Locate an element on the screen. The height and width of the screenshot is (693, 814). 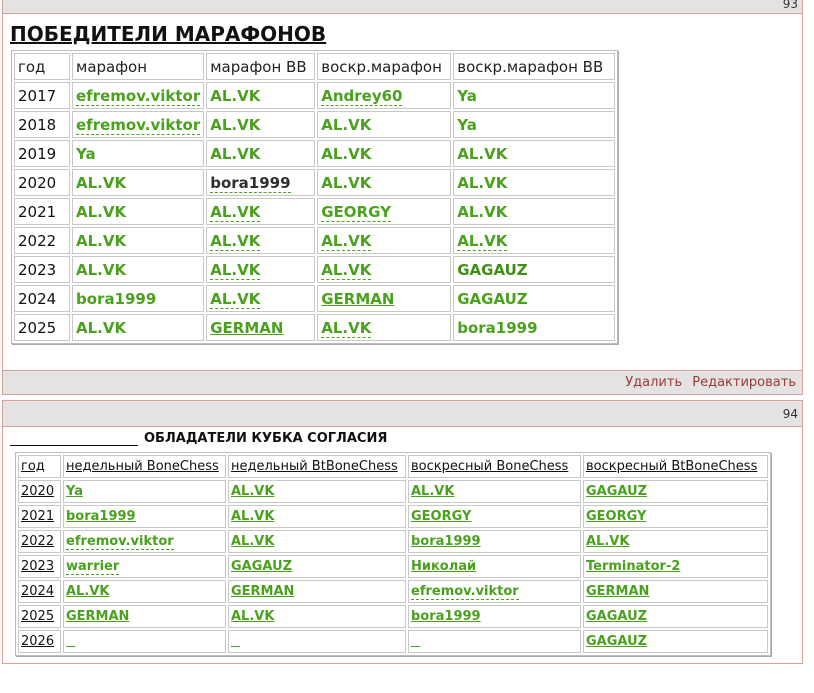
page-title: ПОБЕДИТЕЛИ МАРАФОНОВ is located at coordinates (168, 34).